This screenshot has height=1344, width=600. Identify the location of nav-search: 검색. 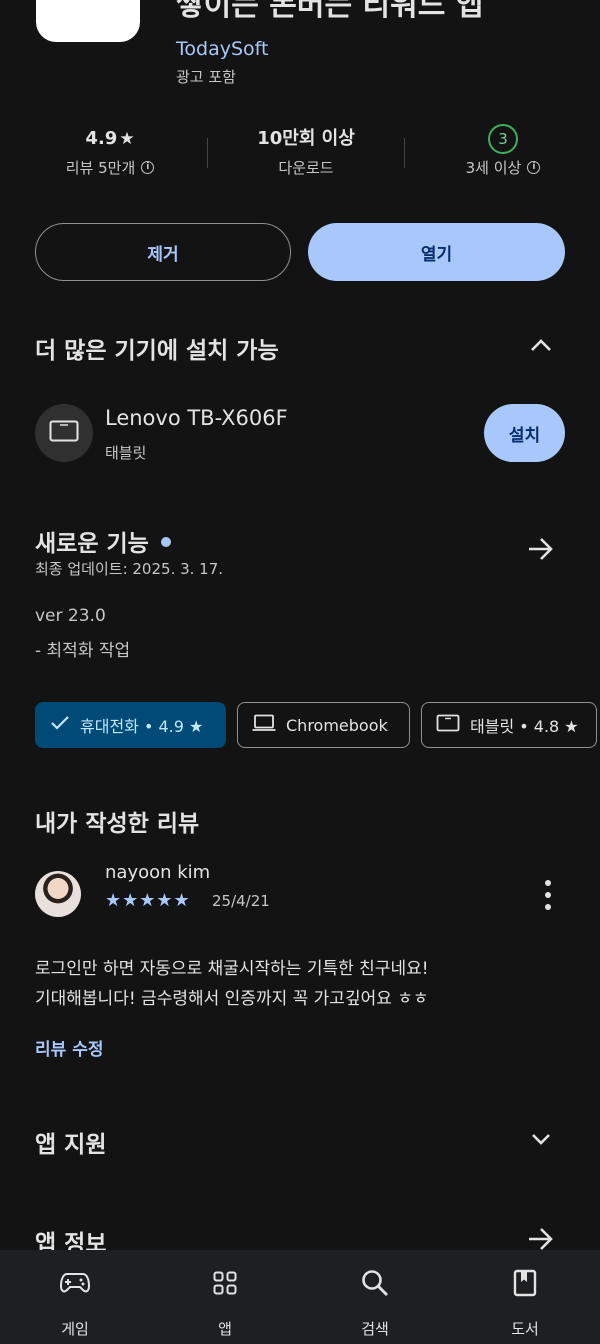
(375, 1301).